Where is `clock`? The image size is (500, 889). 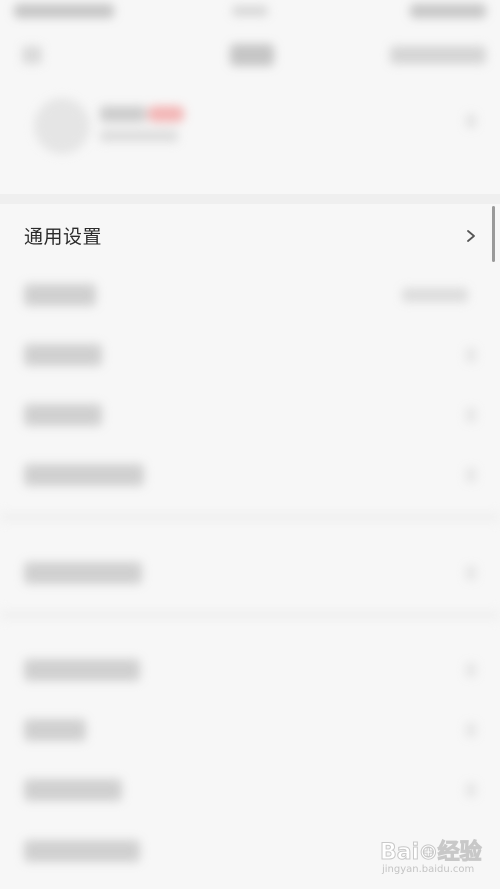 clock is located at coordinates (250, 11).